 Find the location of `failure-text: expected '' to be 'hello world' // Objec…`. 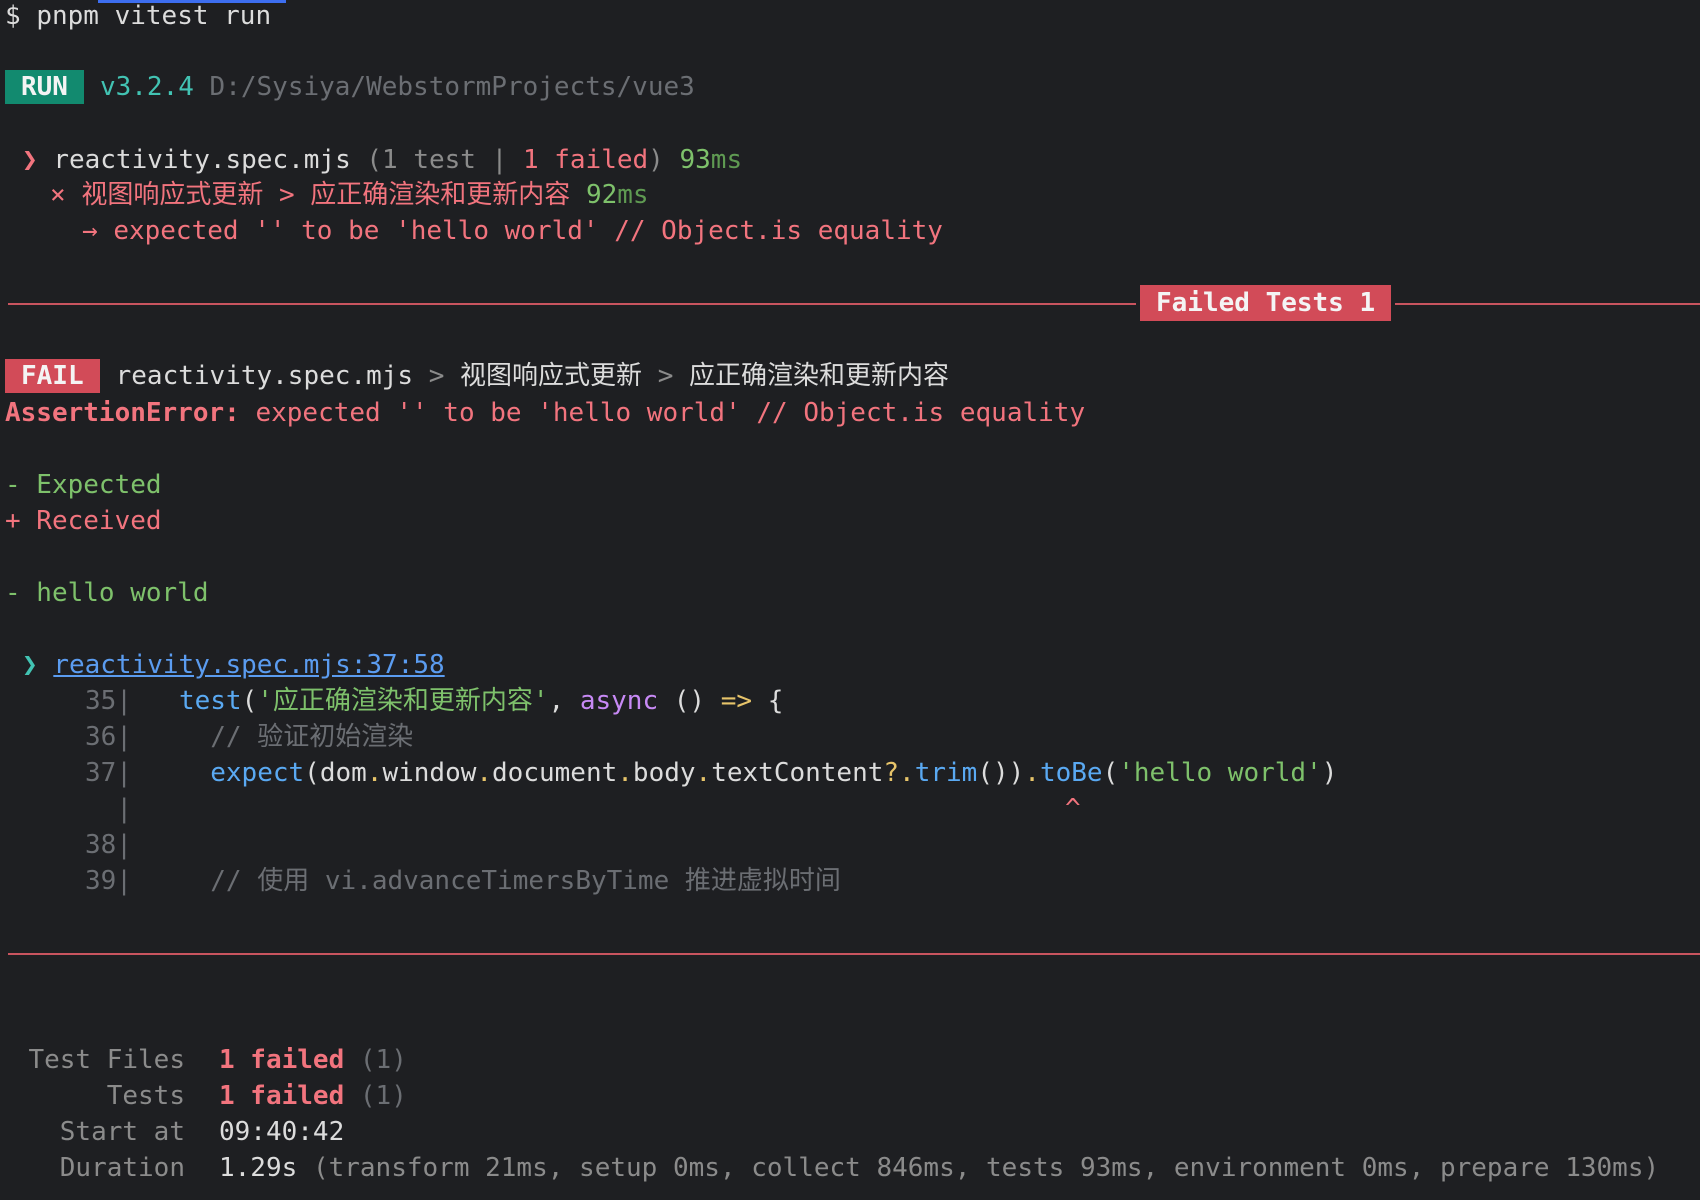

failure-text: expected '' to be 'hello world' // Objec… is located at coordinates (528, 231).